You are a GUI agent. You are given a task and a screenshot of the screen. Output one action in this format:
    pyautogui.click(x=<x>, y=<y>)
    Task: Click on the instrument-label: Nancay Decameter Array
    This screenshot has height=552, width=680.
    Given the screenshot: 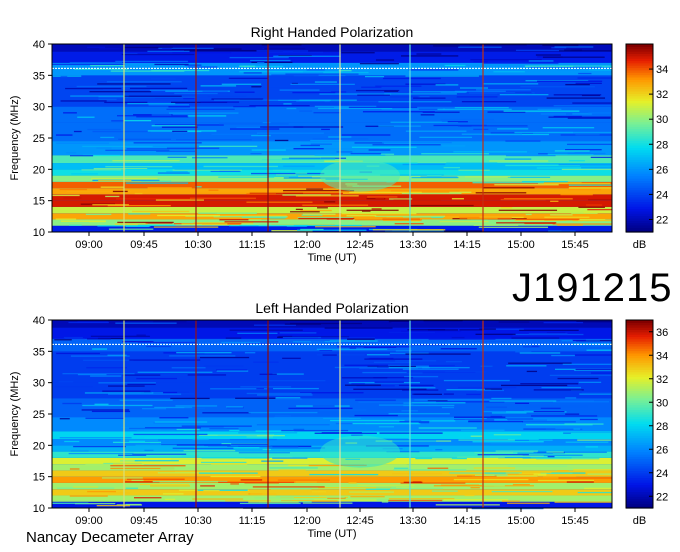 What is the action you would take?
    pyautogui.click(x=110, y=537)
    